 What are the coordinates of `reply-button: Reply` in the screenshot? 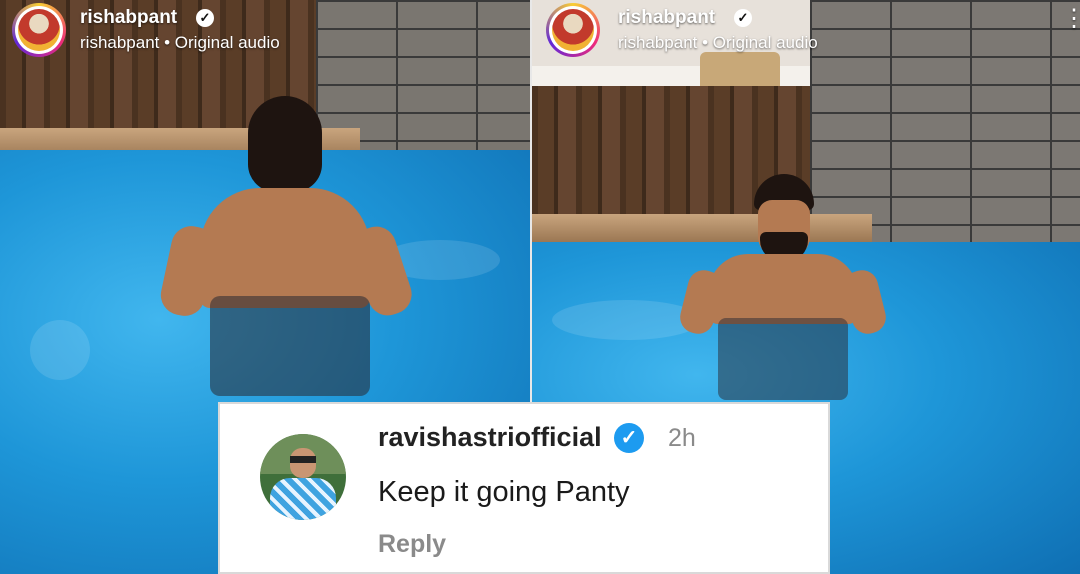 It's located at (412, 544).